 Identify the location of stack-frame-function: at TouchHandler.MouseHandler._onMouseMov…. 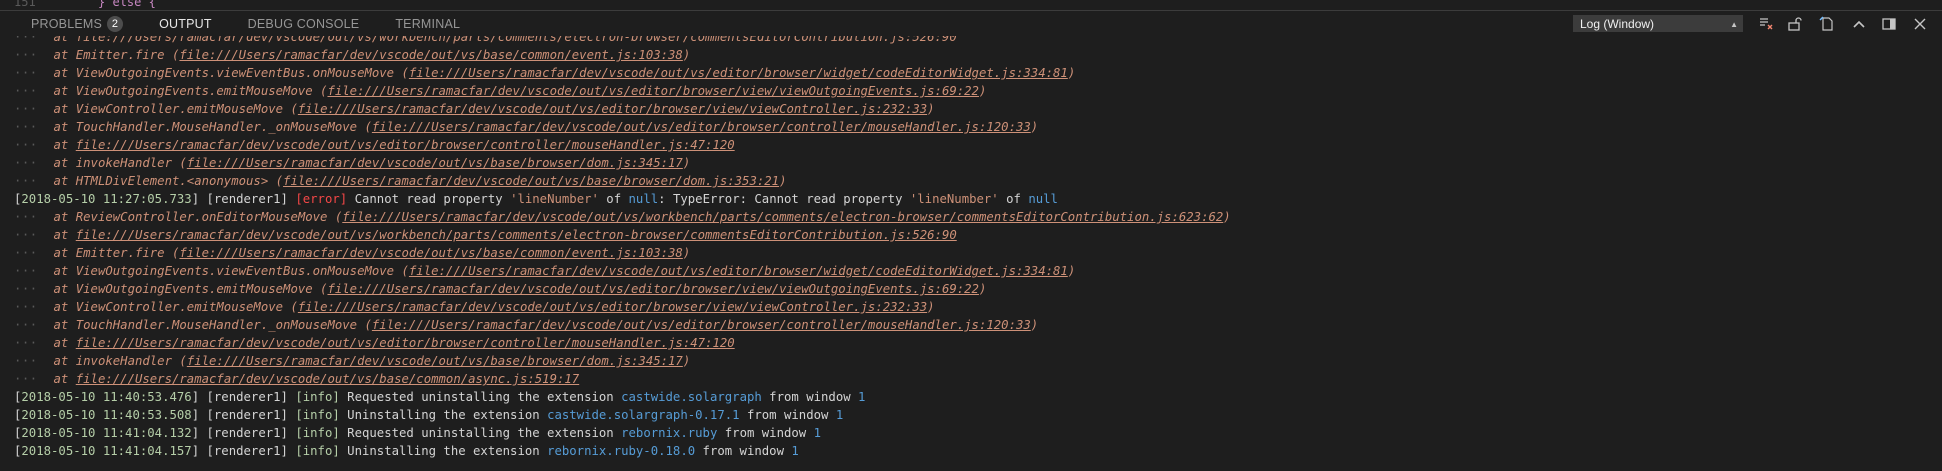
(205, 127).